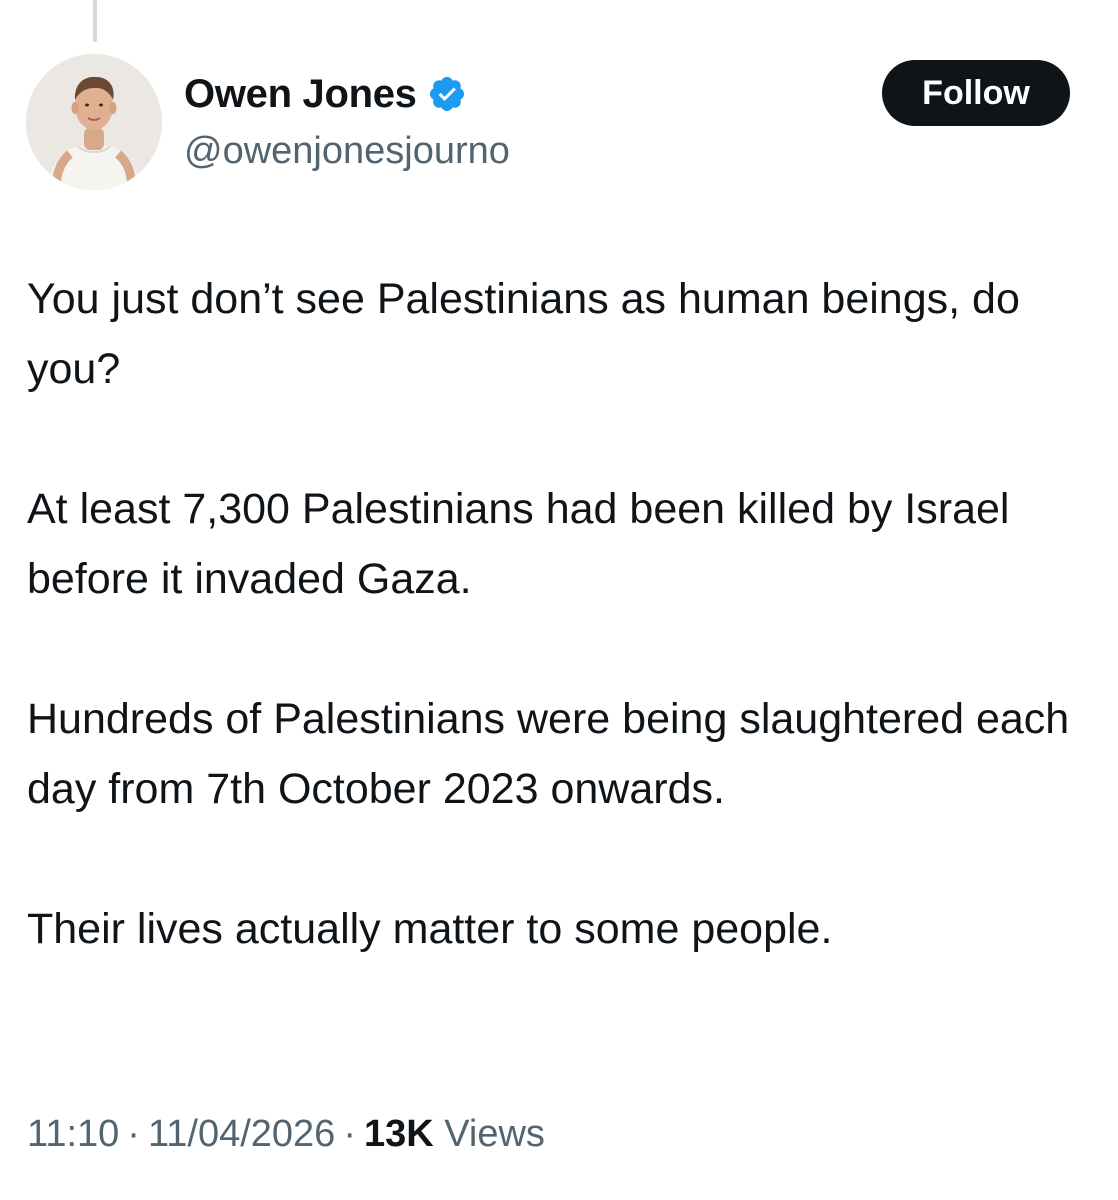  Describe the element at coordinates (976, 93) in the screenshot. I see `follow-button: Follow` at that location.